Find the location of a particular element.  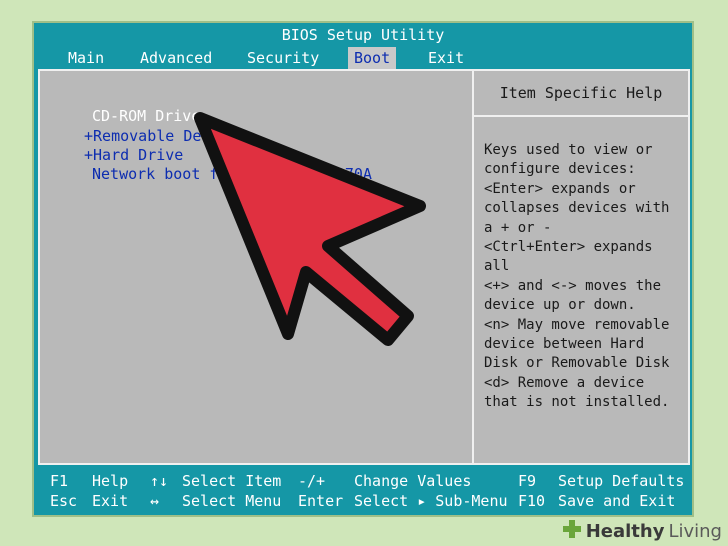

label-help: Help is located at coordinates (110, 481).